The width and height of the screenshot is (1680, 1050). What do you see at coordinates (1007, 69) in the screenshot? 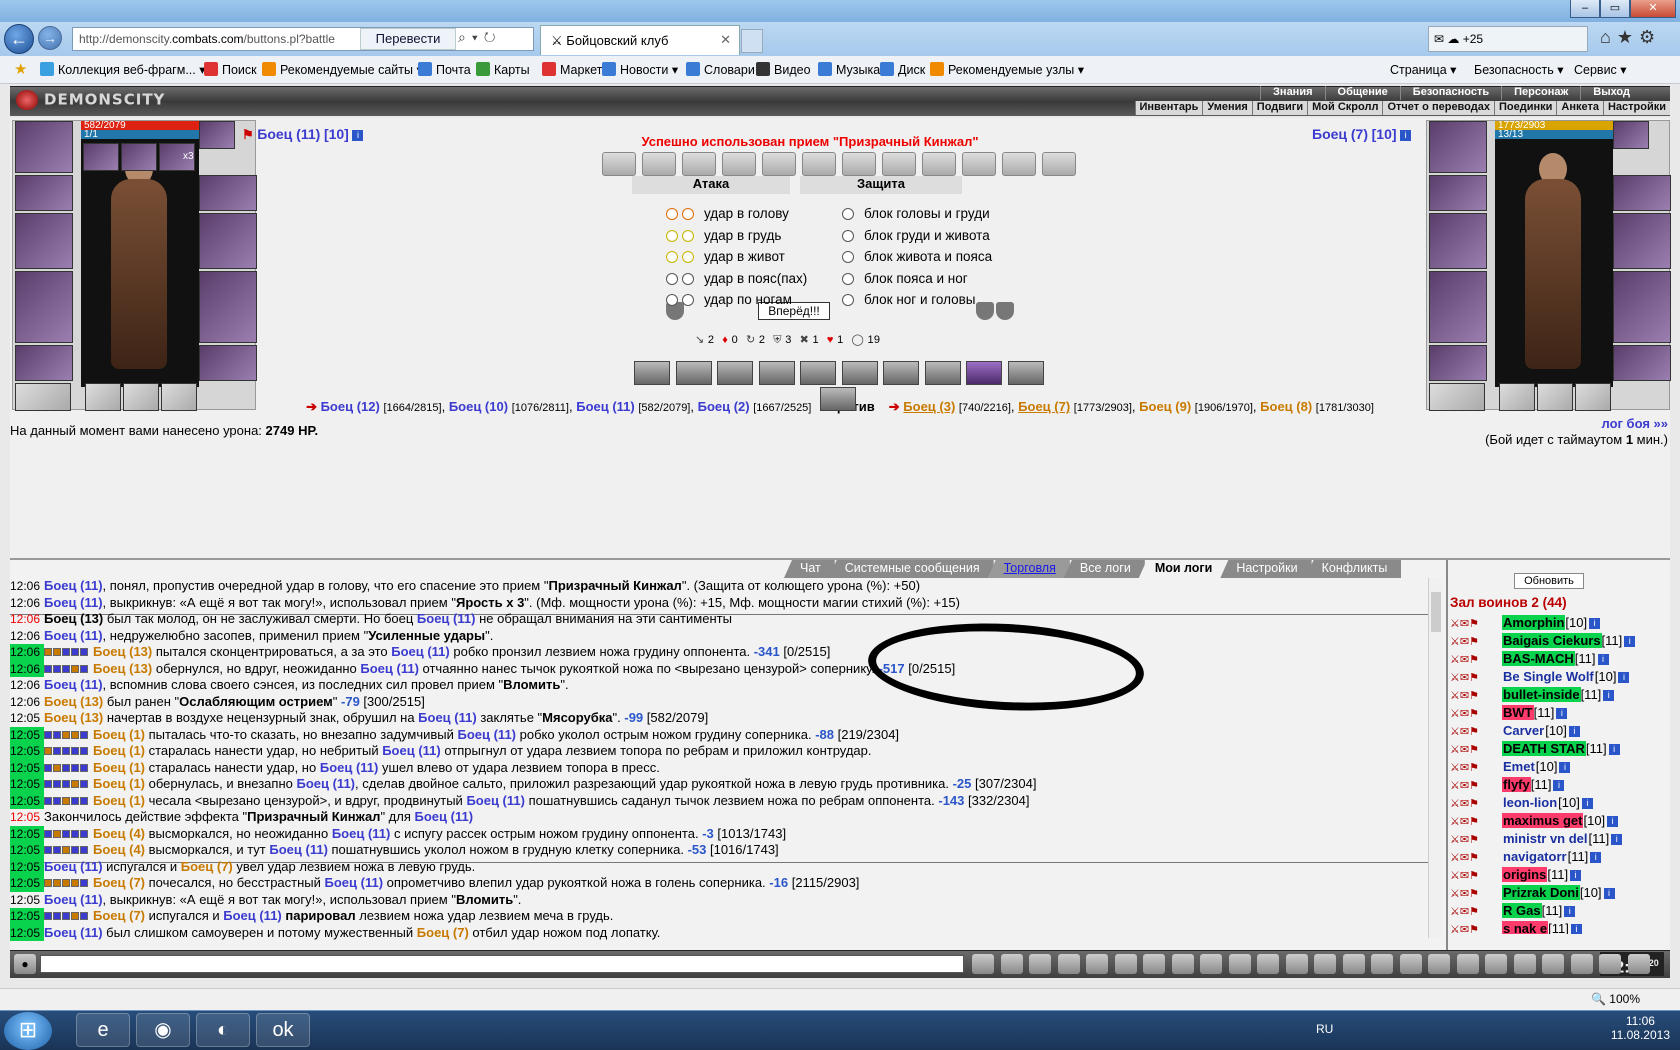
I see `favorite-link: Рекомендуемые узлы ▾` at bounding box center [1007, 69].